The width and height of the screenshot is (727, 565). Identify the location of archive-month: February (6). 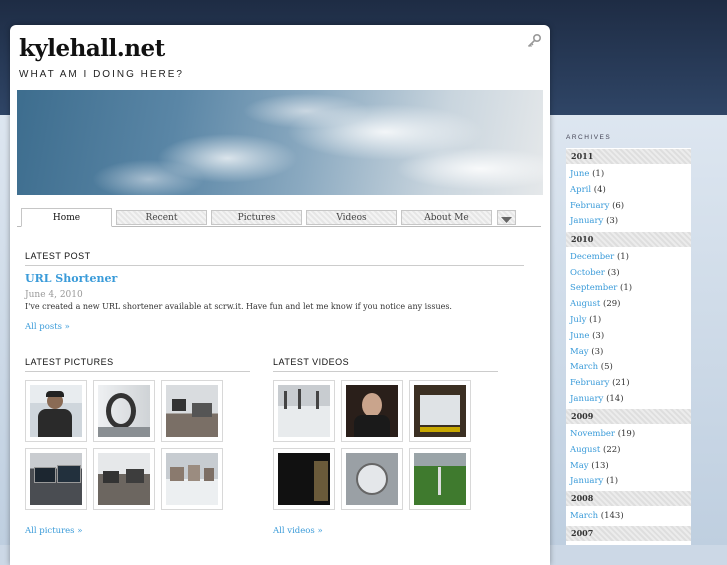
(597, 206).